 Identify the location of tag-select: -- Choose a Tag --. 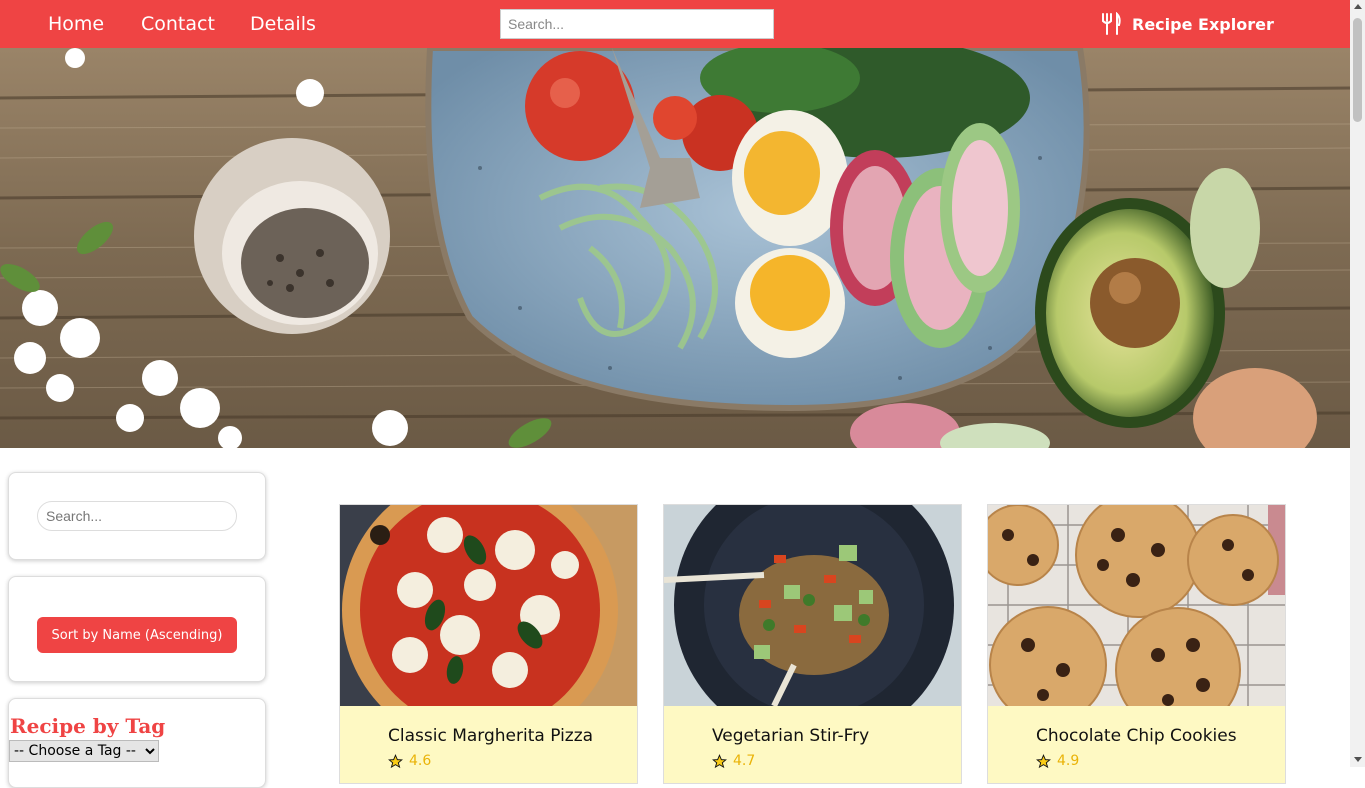
(84, 751).